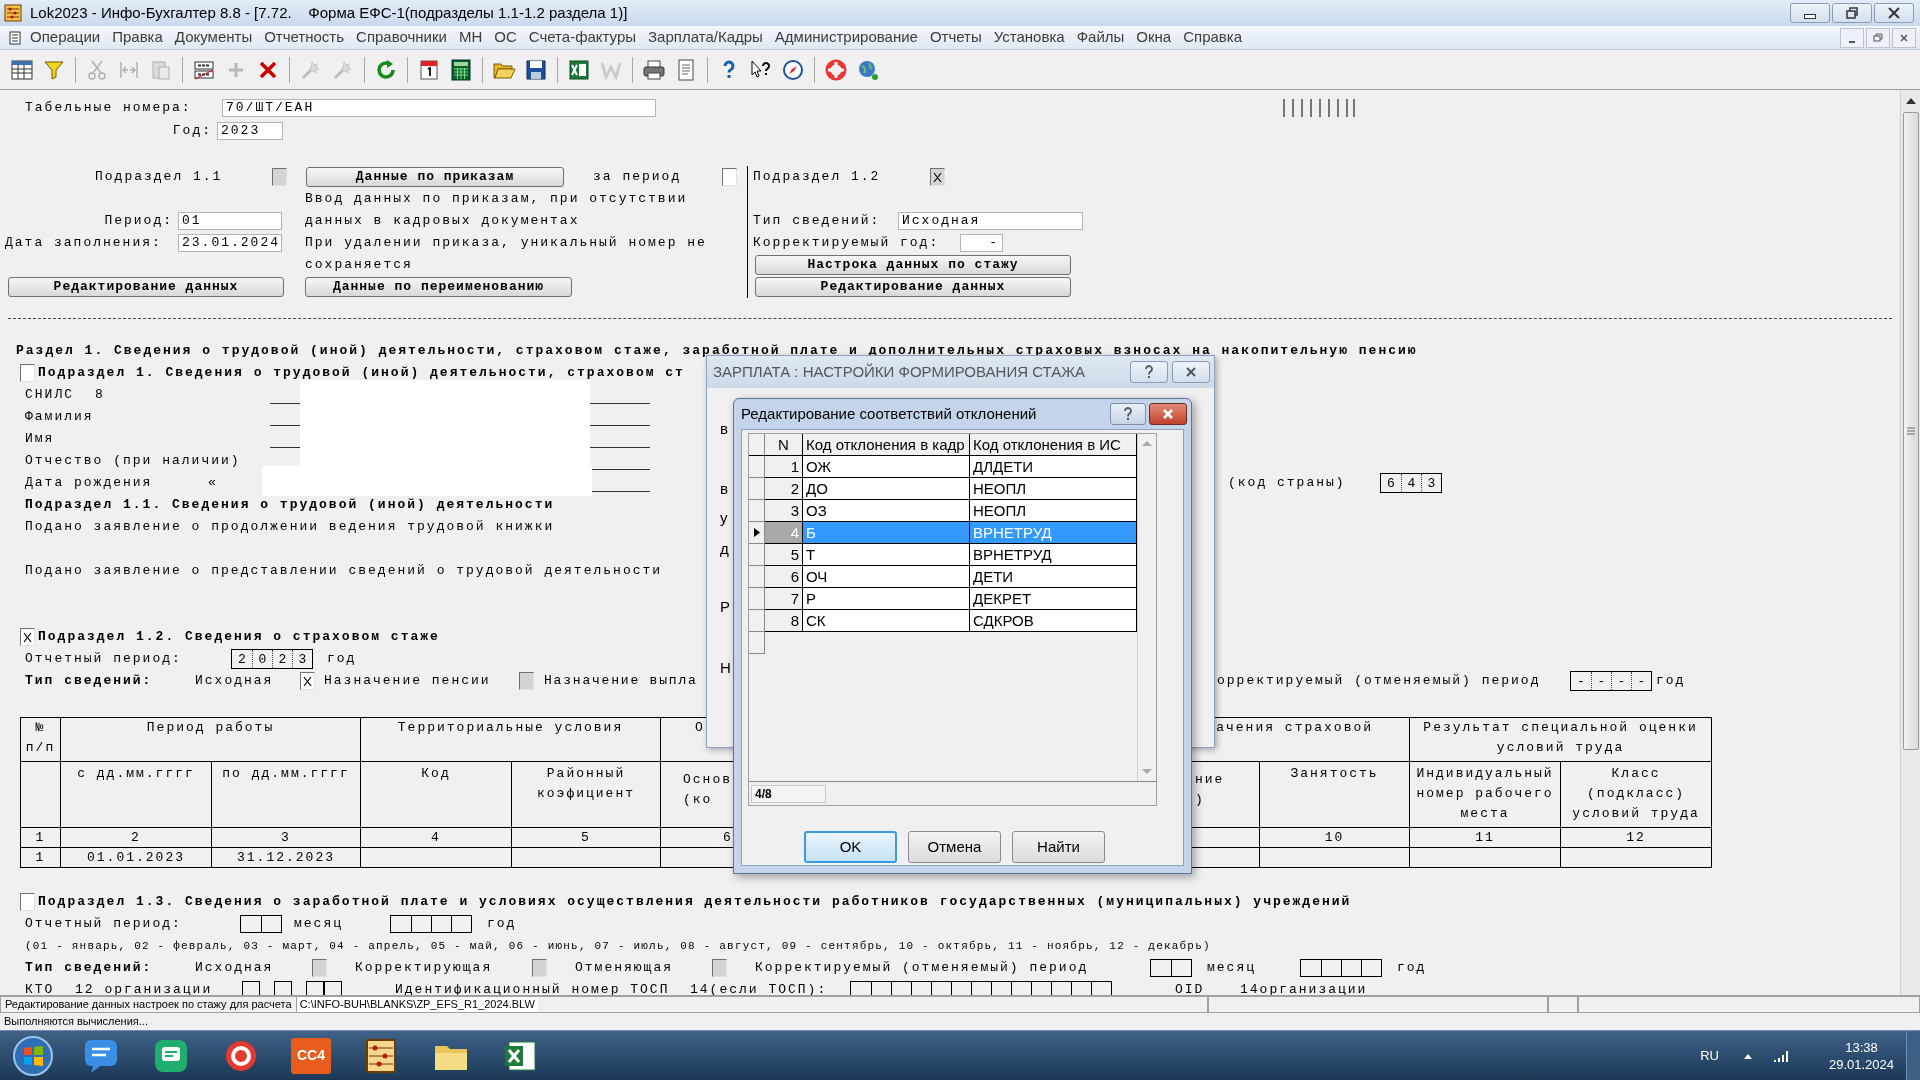  What do you see at coordinates (461, 69) in the screenshot?
I see `calculator-icon` at bounding box center [461, 69].